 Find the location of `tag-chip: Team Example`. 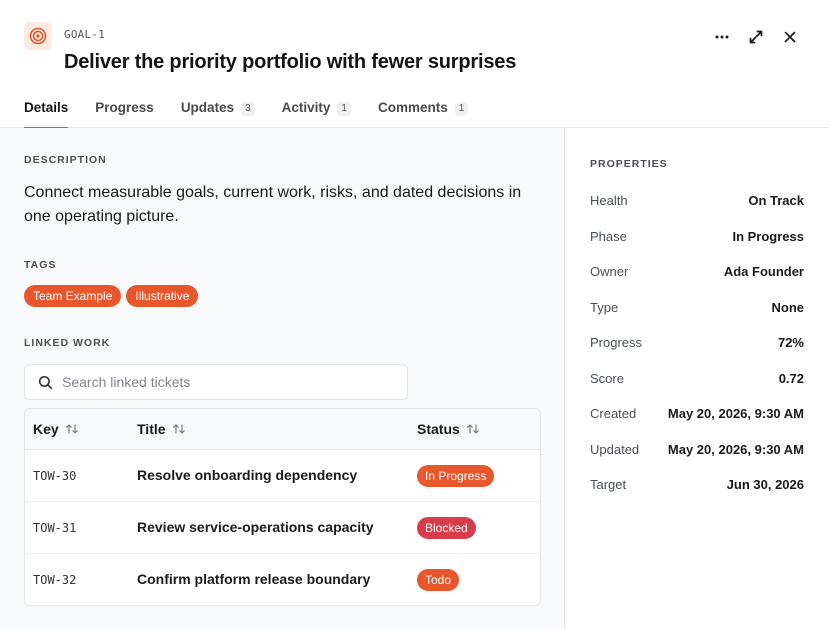

tag-chip: Team Example is located at coordinates (73, 296).